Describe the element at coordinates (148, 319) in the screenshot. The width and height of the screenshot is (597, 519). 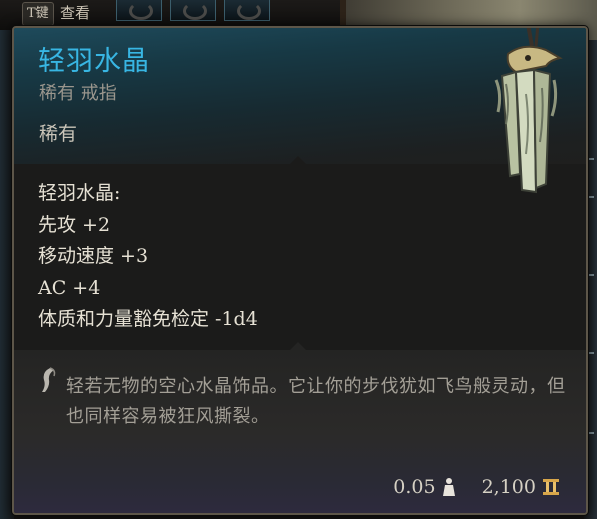
I see `property-saving-throw: 体质和力量豁免检定 -1d4` at that location.